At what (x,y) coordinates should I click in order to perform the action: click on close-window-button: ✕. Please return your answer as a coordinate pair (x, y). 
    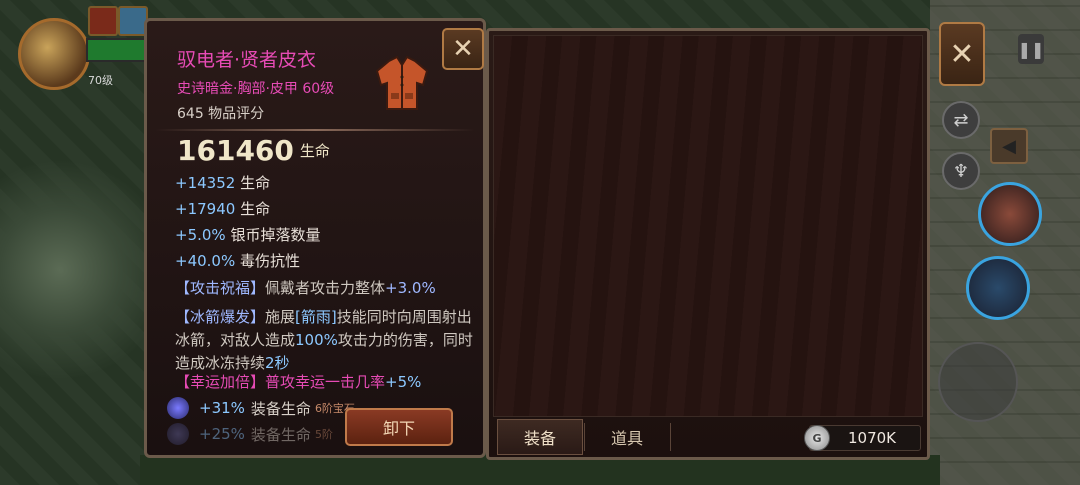
    Looking at the image, I should click on (962, 54).